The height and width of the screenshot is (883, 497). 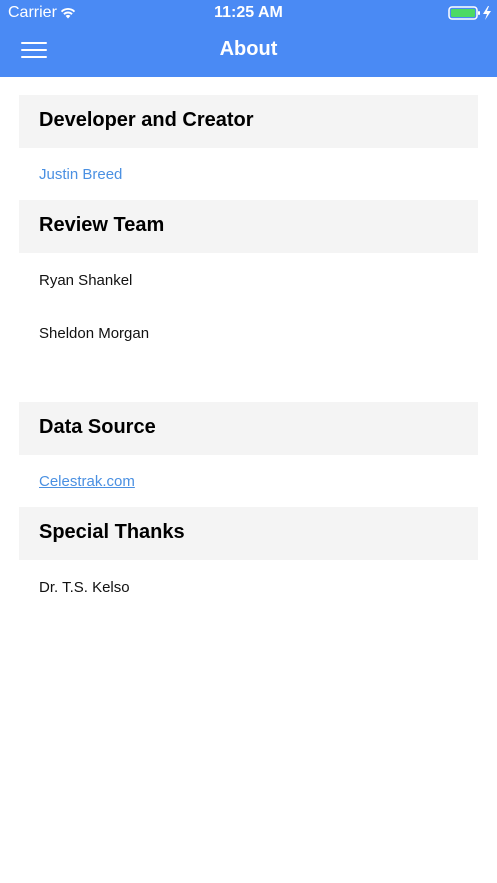 I want to click on list-item: Dr. T.S. Kelso, so click(x=84, y=587).